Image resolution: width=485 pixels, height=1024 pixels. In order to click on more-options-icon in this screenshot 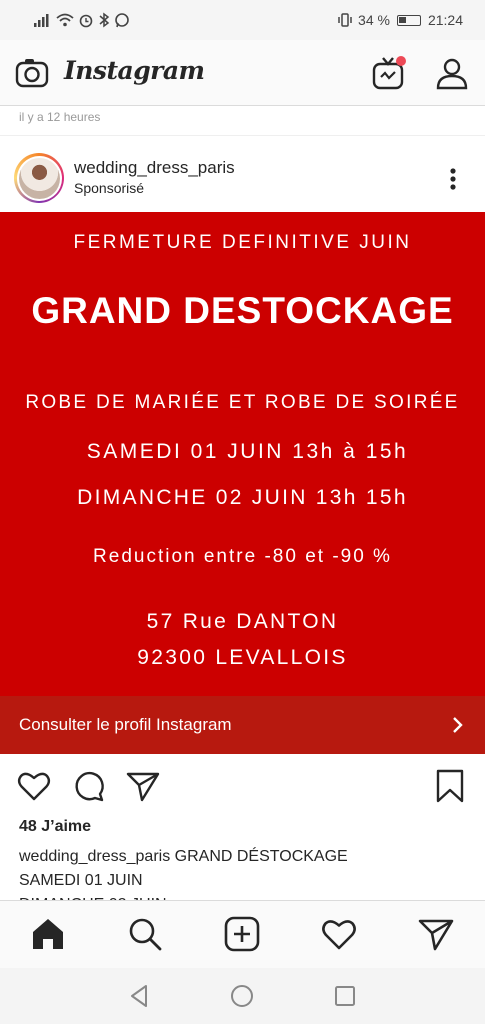, I will do `click(453, 179)`.